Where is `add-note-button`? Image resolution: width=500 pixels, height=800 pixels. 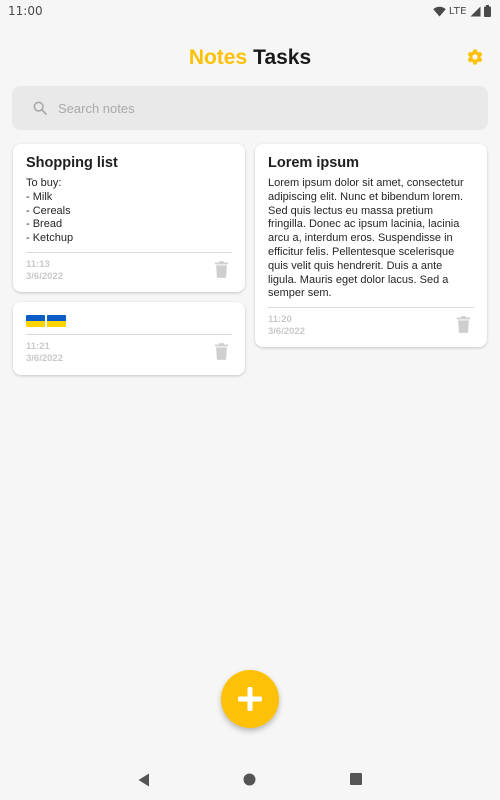
add-note-button is located at coordinates (250, 699).